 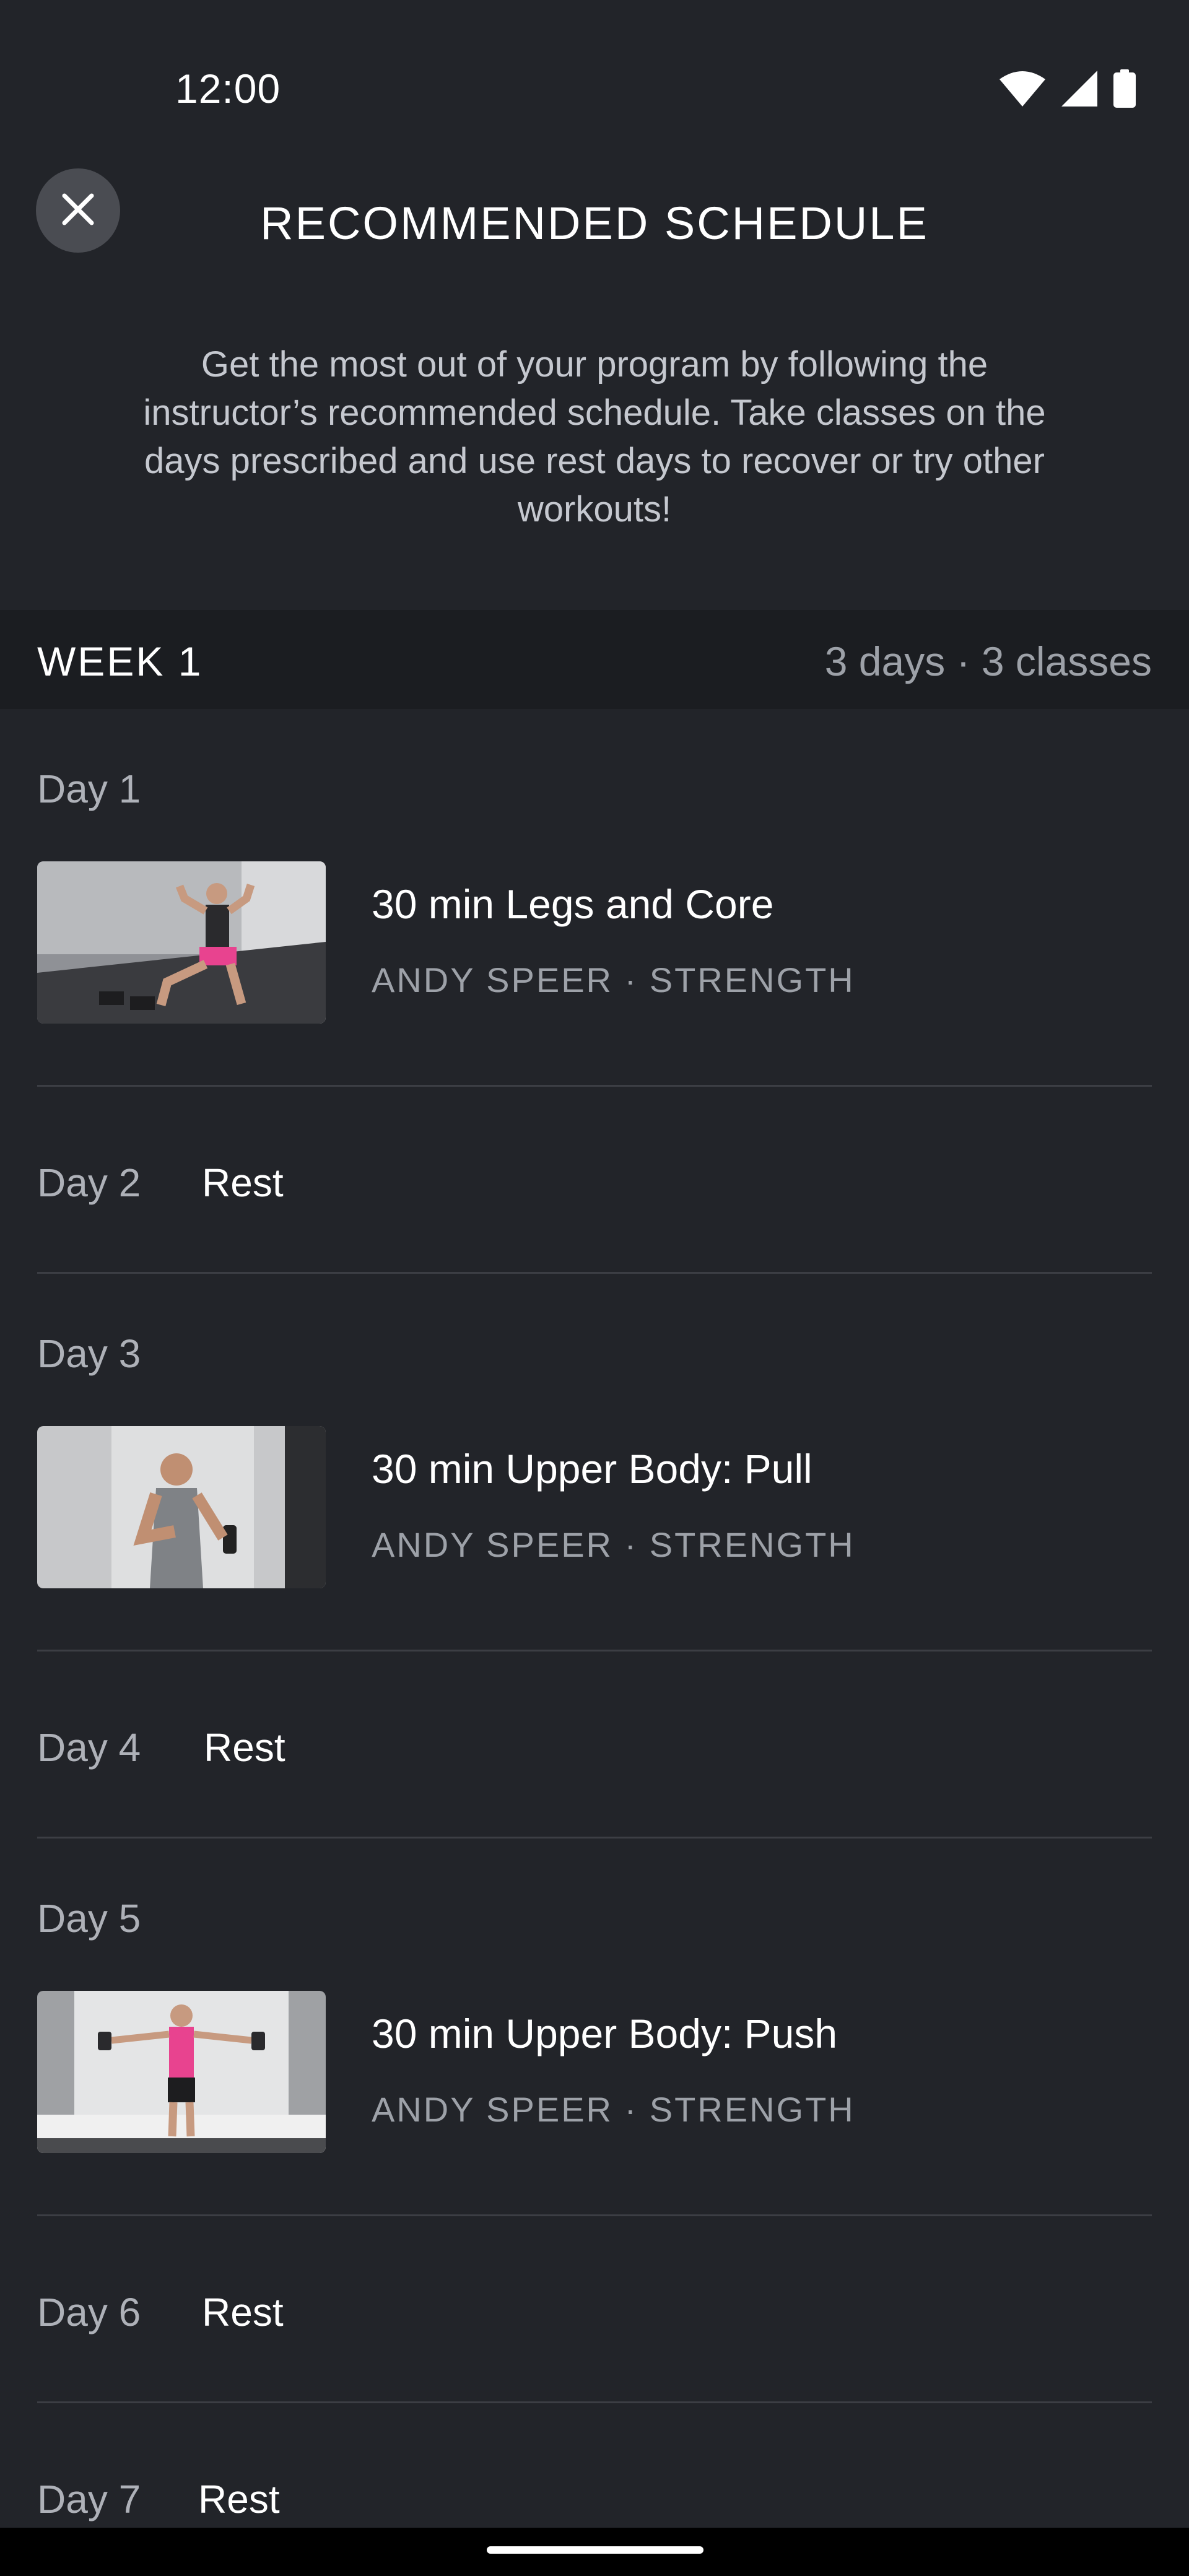 What do you see at coordinates (120, 661) in the screenshot?
I see `week-label: WEEK 1` at bounding box center [120, 661].